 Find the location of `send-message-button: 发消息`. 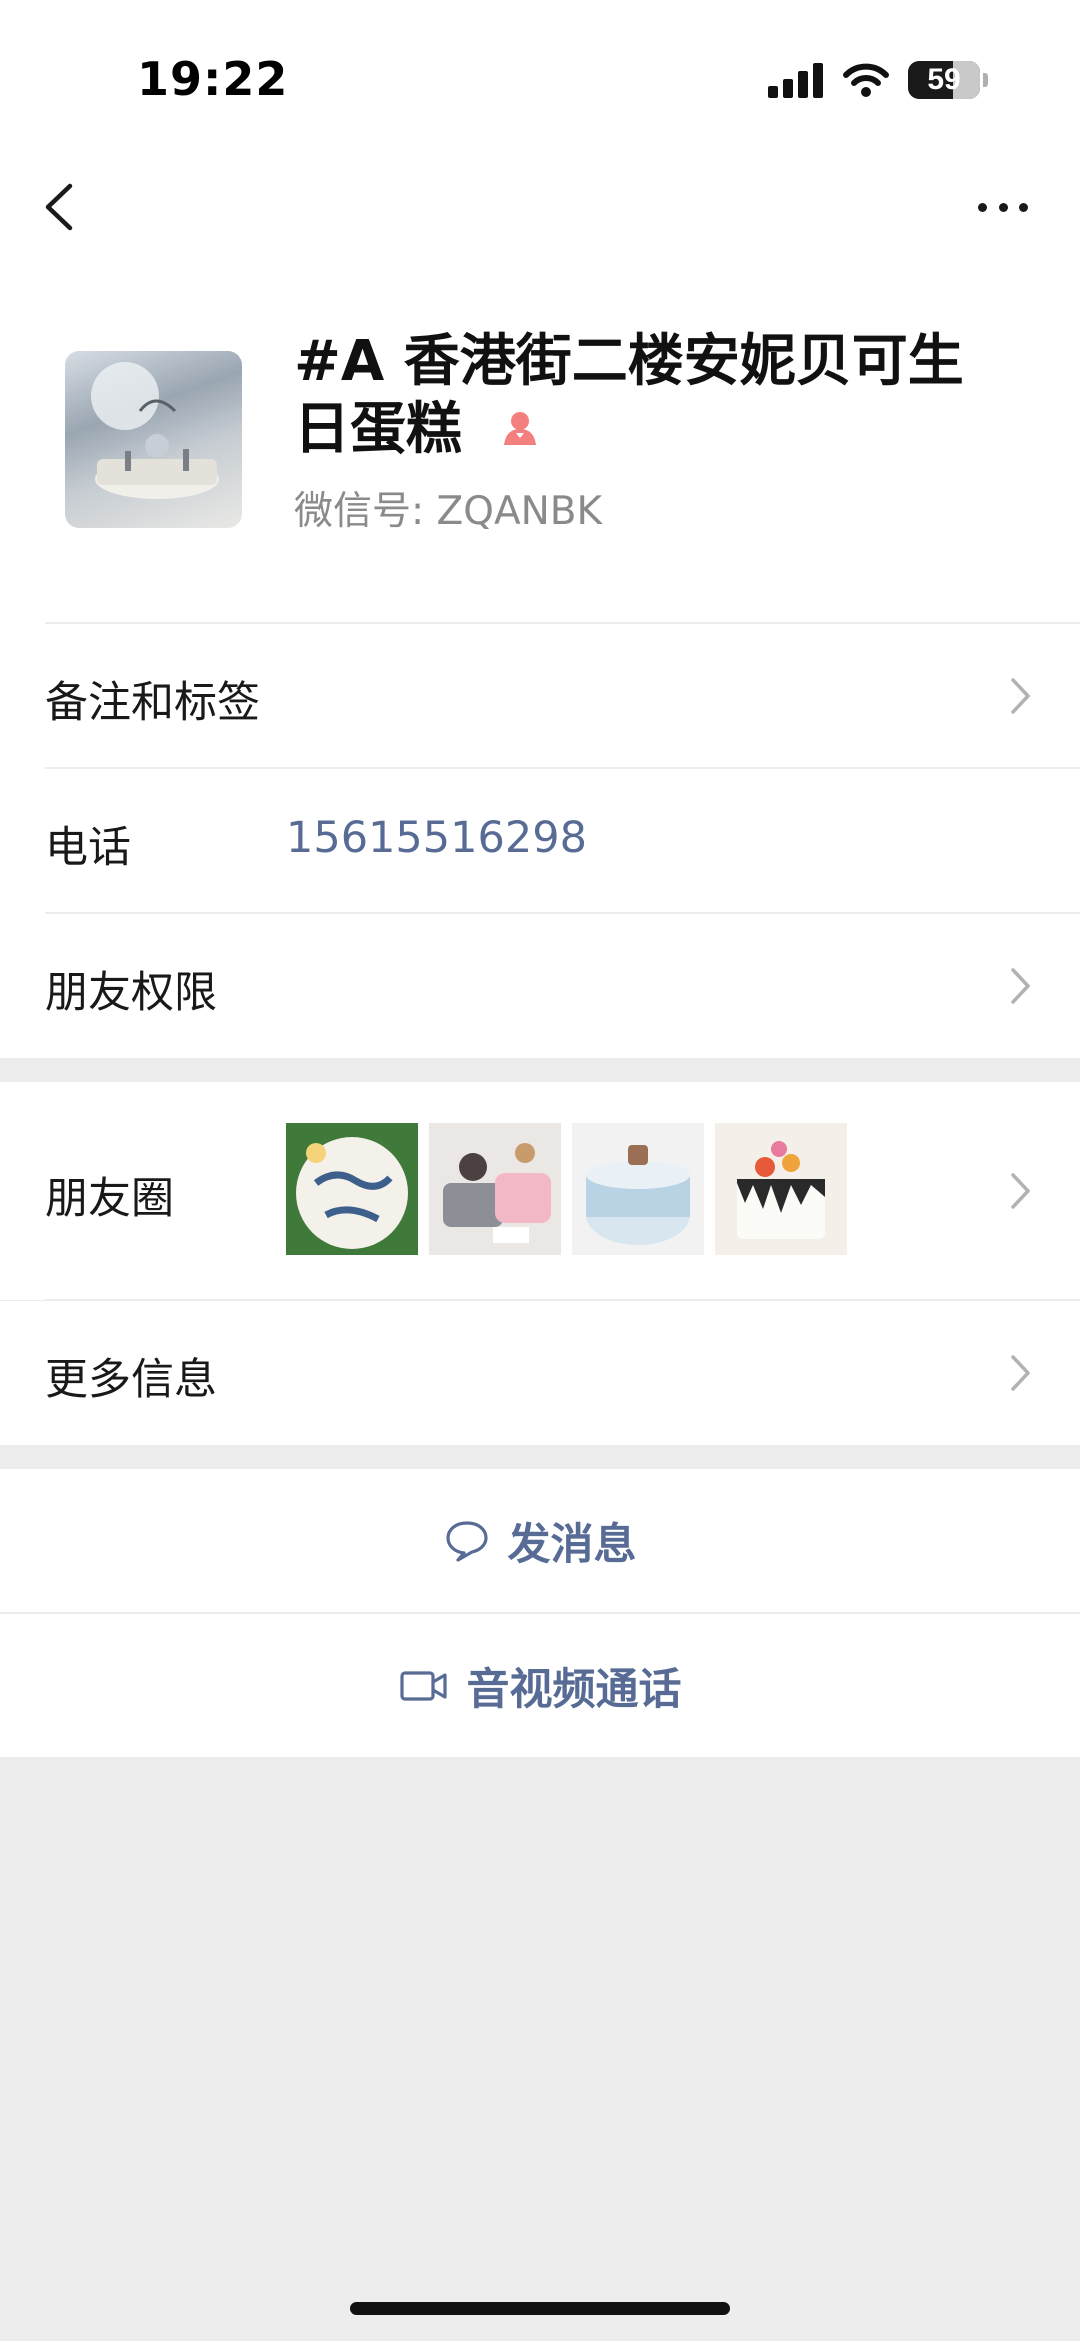

send-message-button: 发消息 is located at coordinates (540, 1540).